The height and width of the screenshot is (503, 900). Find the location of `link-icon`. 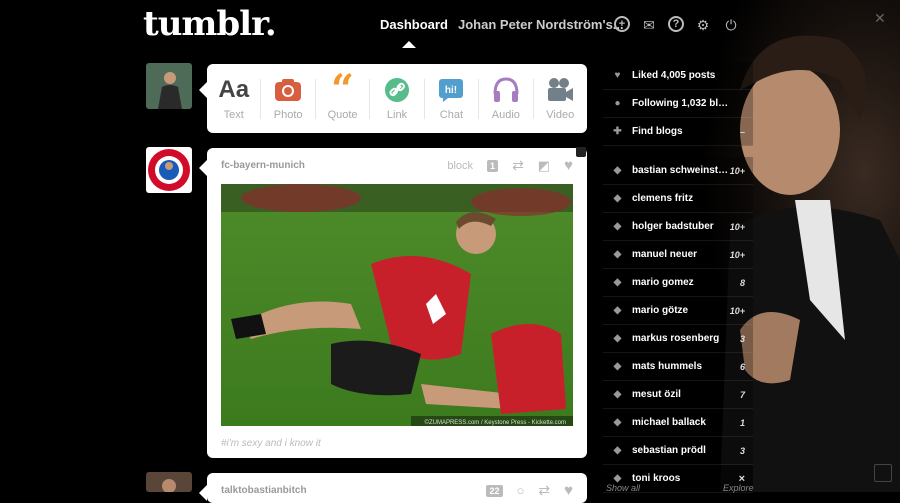

link-icon is located at coordinates (397, 90).